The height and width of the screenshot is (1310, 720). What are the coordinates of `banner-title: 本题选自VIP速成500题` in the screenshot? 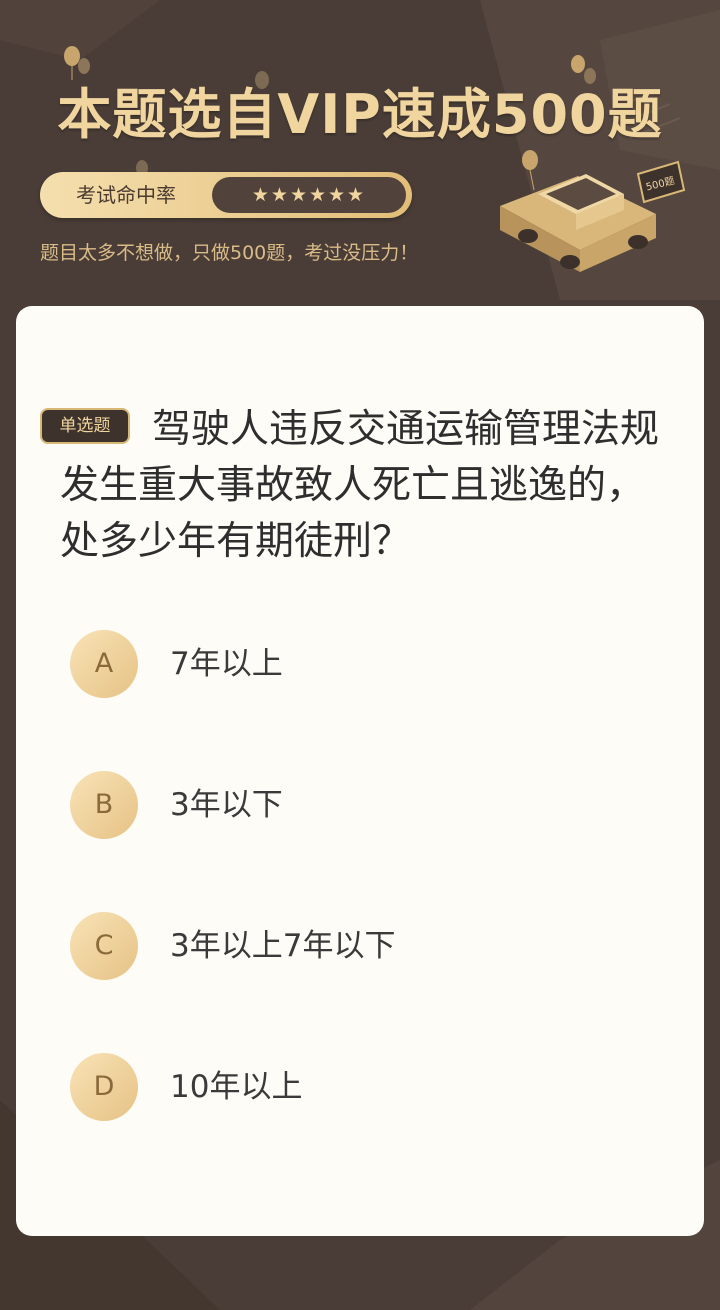 It's located at (360, 114).